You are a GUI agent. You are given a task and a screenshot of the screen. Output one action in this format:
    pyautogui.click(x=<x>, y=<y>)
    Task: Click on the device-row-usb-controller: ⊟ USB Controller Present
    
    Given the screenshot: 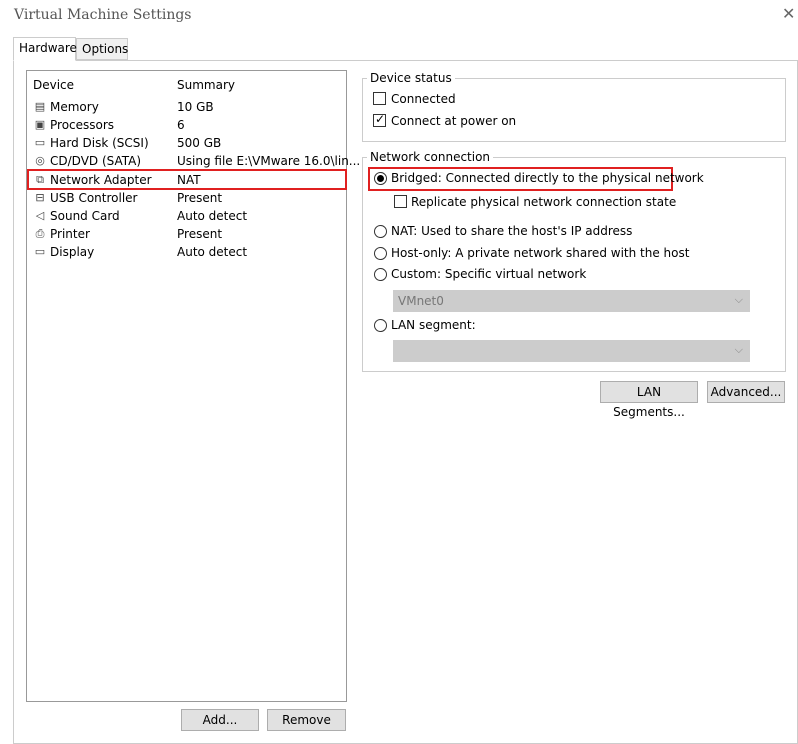 What is the action you would take?
    pyautogui.click(x=187, y=199)
    